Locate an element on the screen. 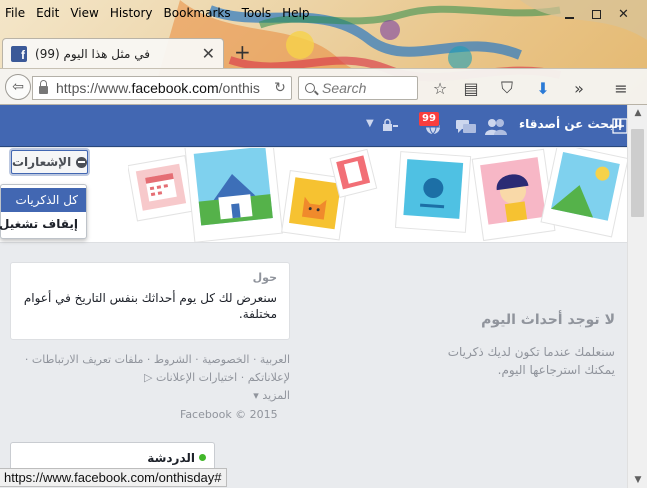 This screenshot has width=647, height=488. friend-requests-icon is located at coordinates (495, 126).